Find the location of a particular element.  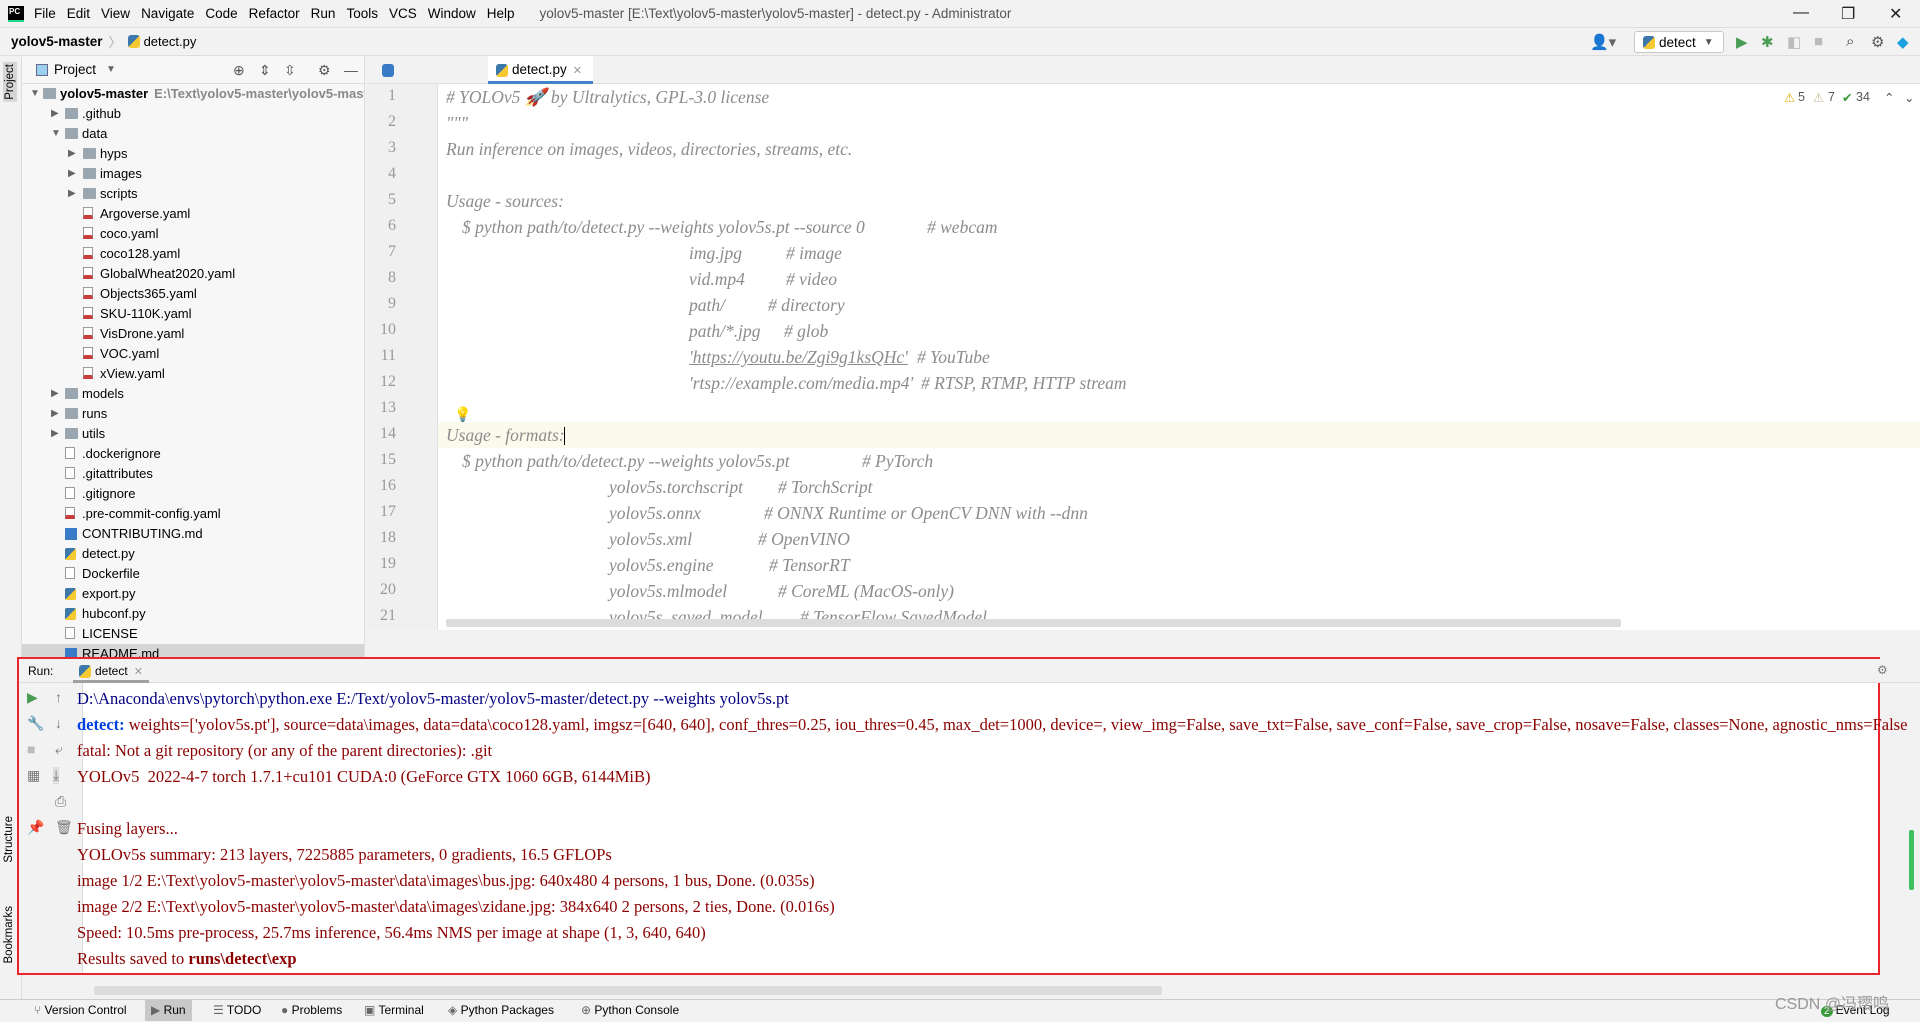

tree-item: .dockerignore is located at coordinates (193, 454).